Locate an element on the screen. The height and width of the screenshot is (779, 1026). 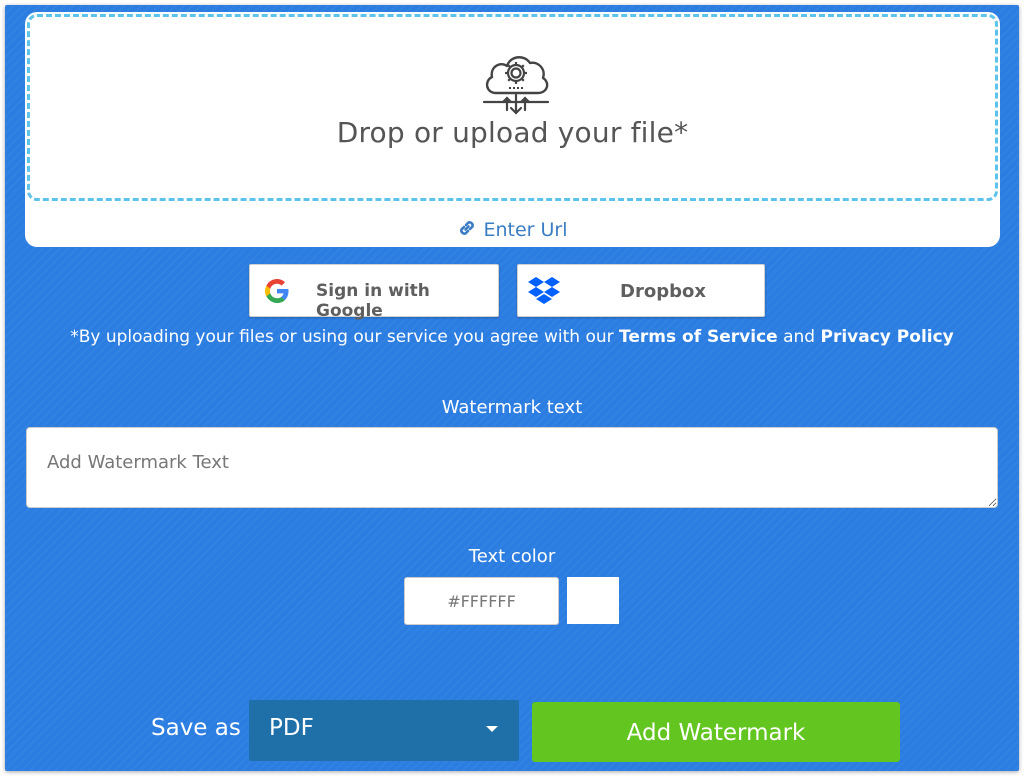
drop-upload-text: Drop or upload your file* is located at coordinates (512, 132).